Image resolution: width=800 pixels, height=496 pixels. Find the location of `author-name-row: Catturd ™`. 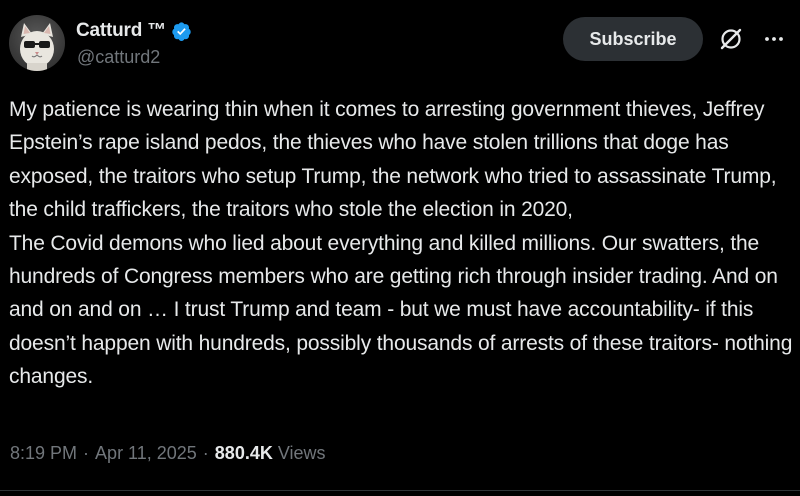

author-name-row: Catturd ™ is located at coordinates (134, 31).